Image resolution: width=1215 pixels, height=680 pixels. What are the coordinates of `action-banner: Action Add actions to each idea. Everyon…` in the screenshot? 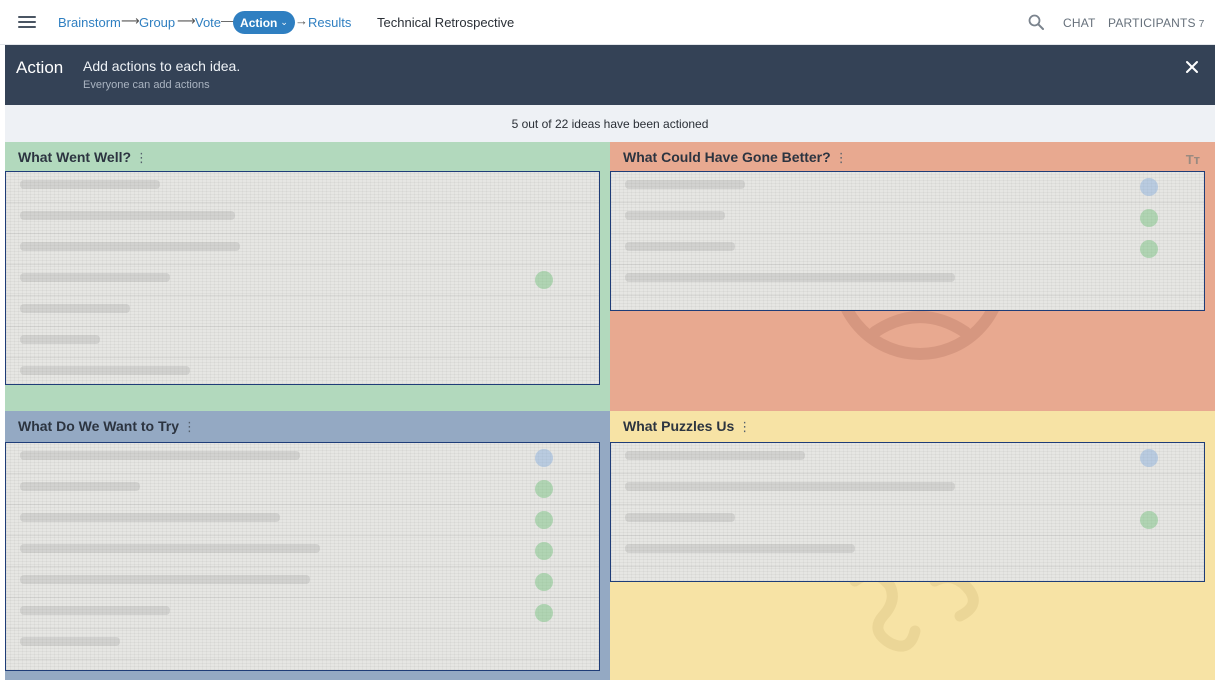 It's located at (610, 75).